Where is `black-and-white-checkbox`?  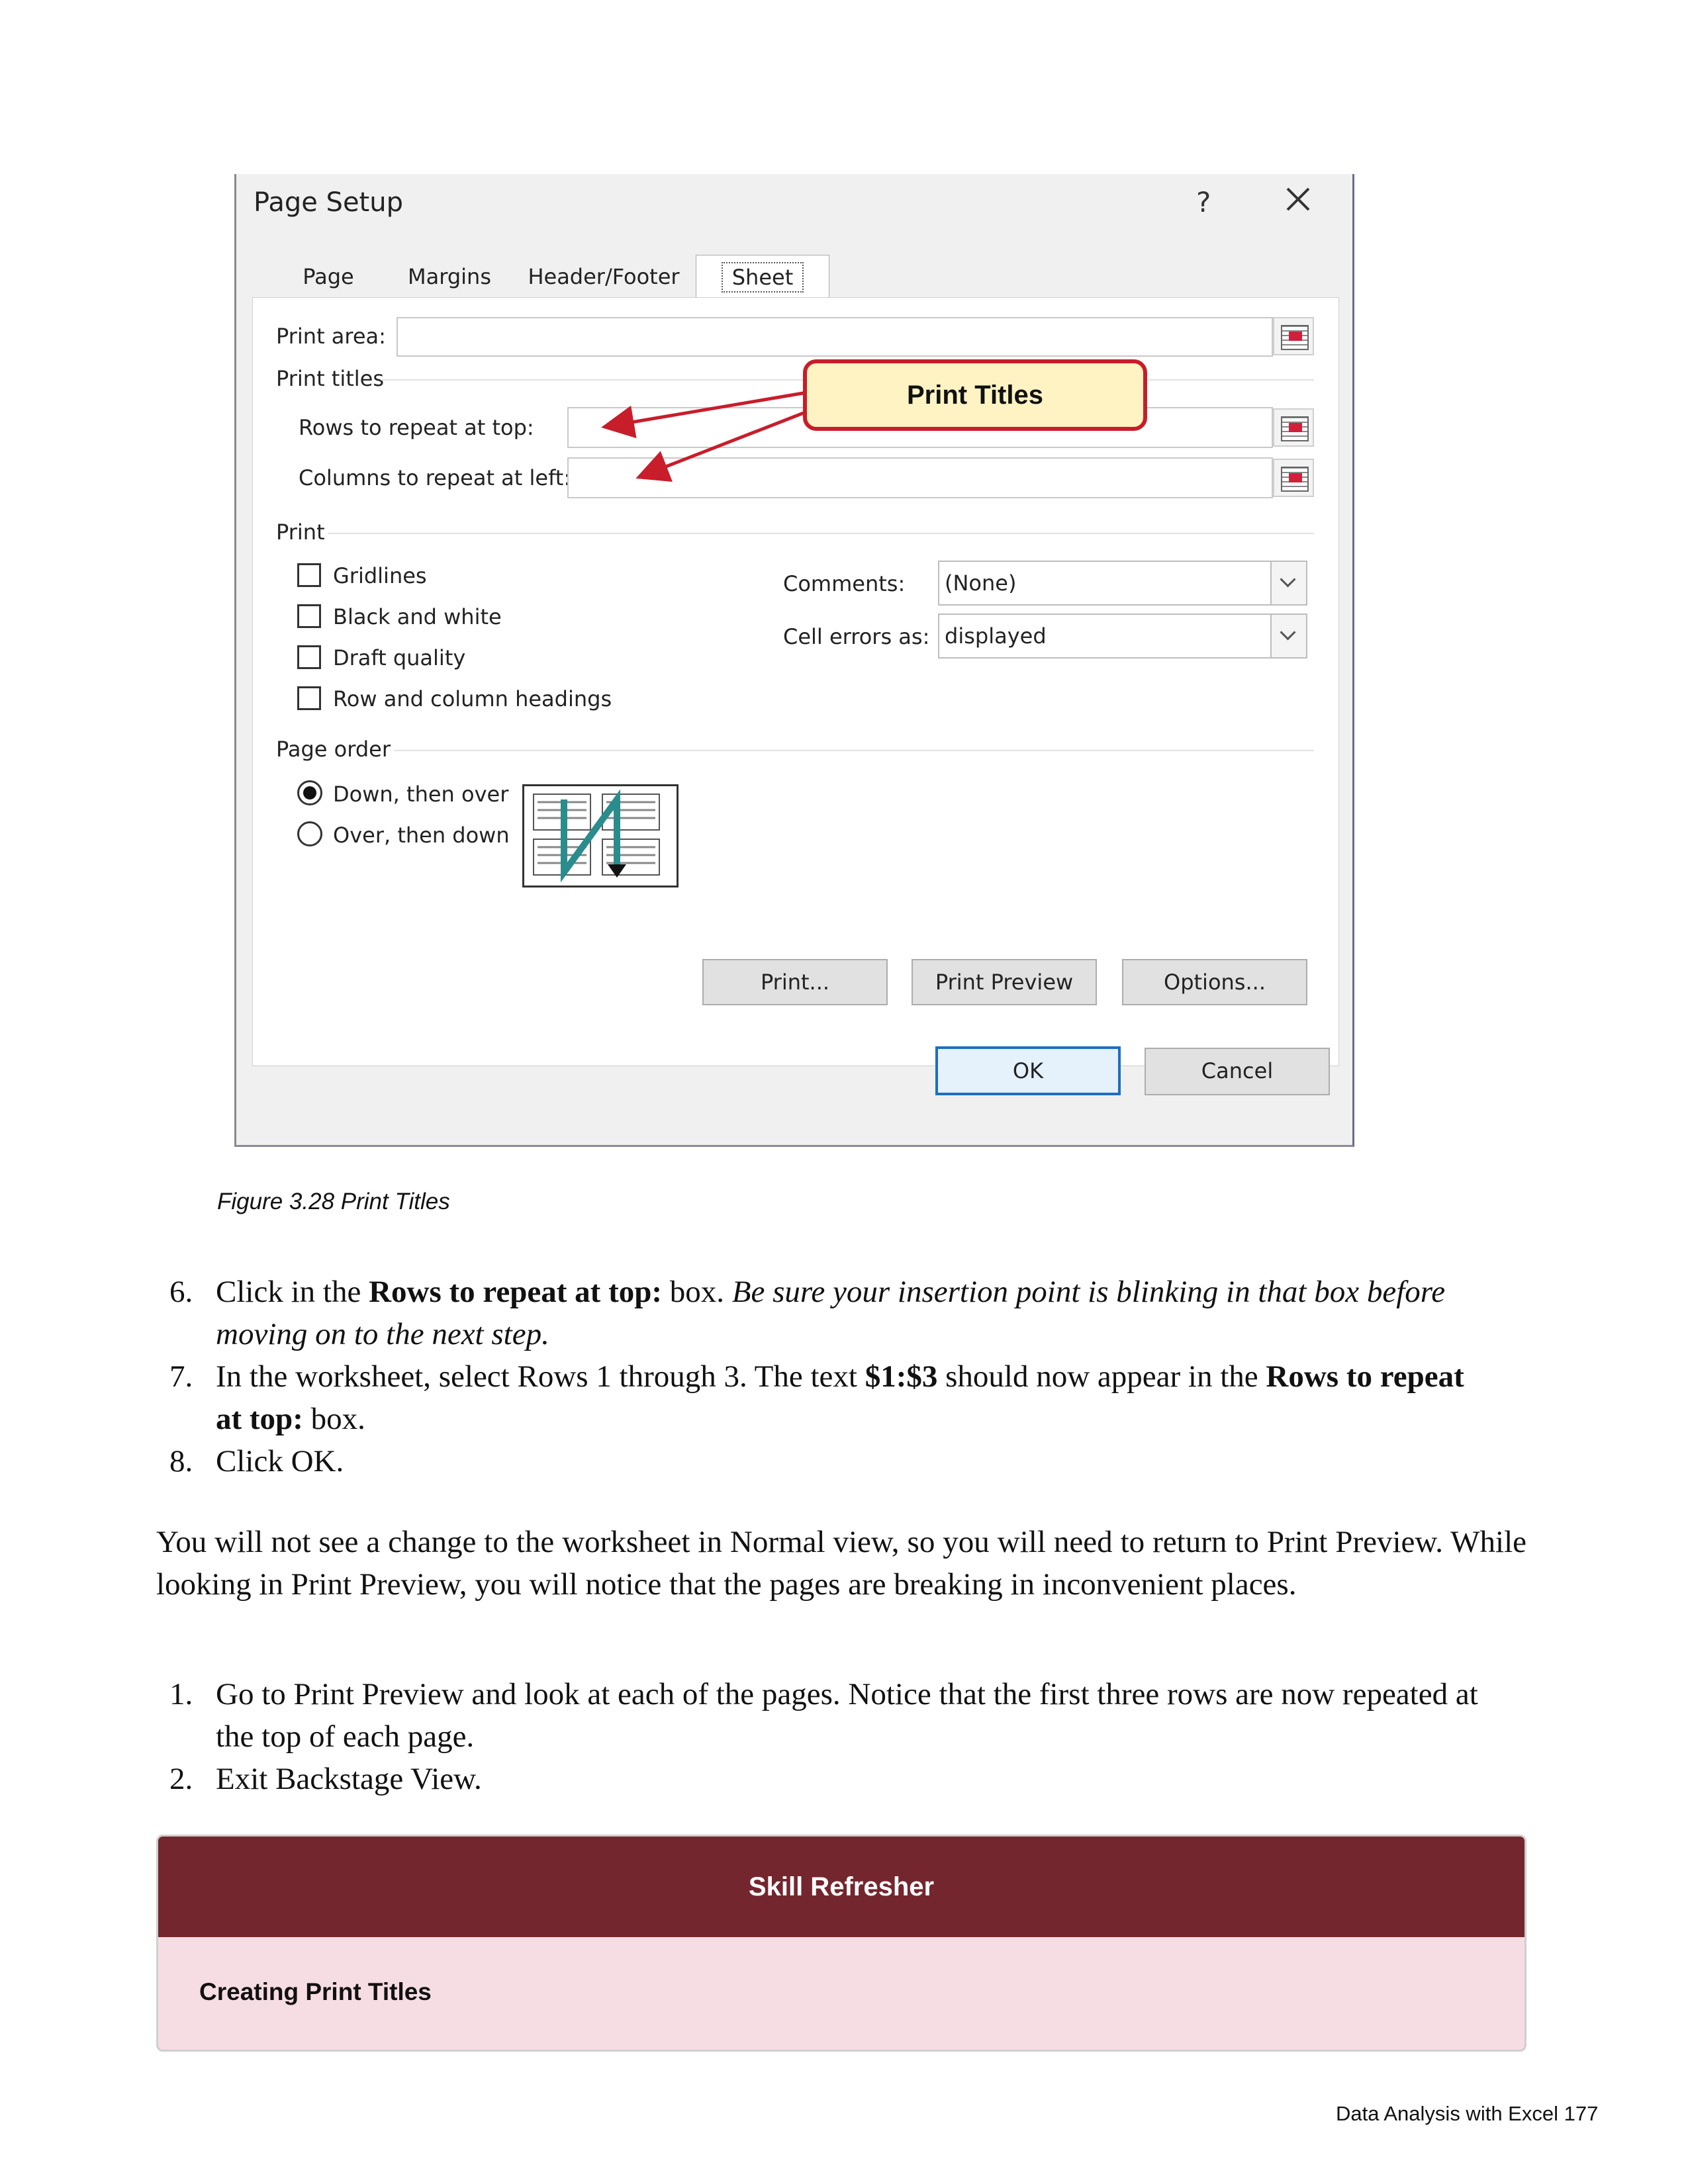 black-and-white-checkbox is located at coordinates (309, 616).